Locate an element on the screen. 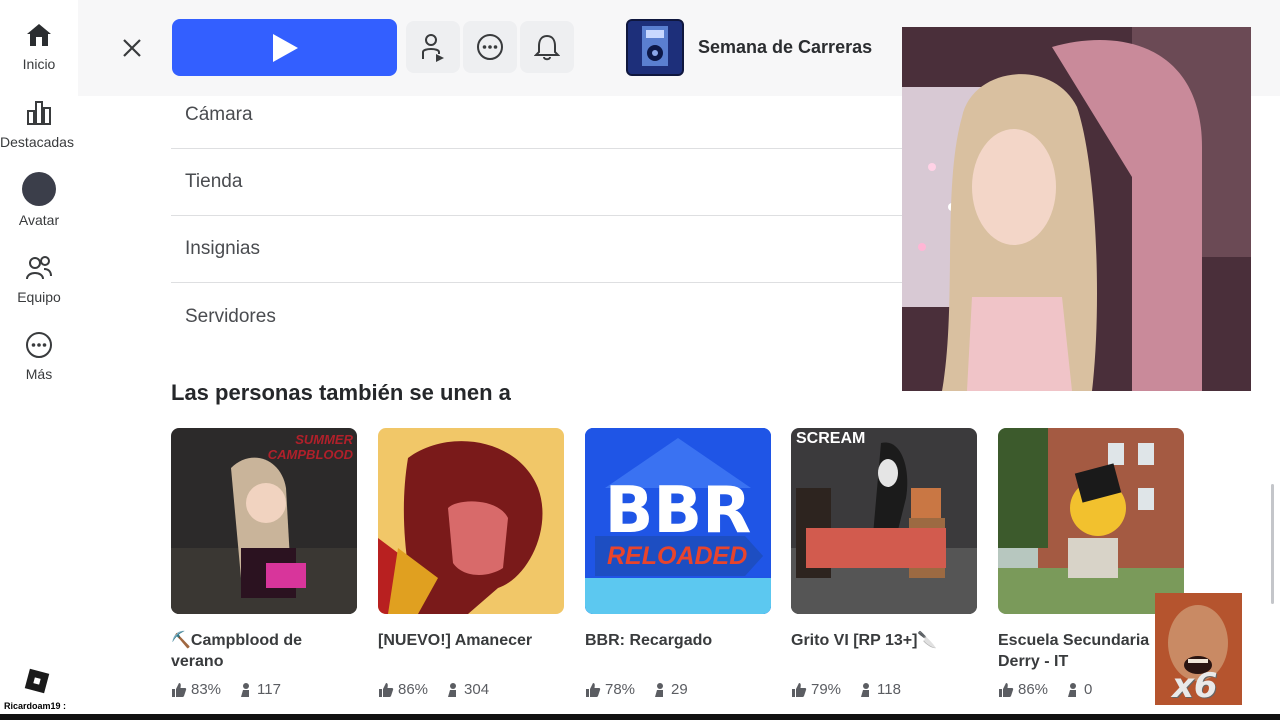  game-card-thumb-subtext: RELOADED is located at coordinates (677, 556).